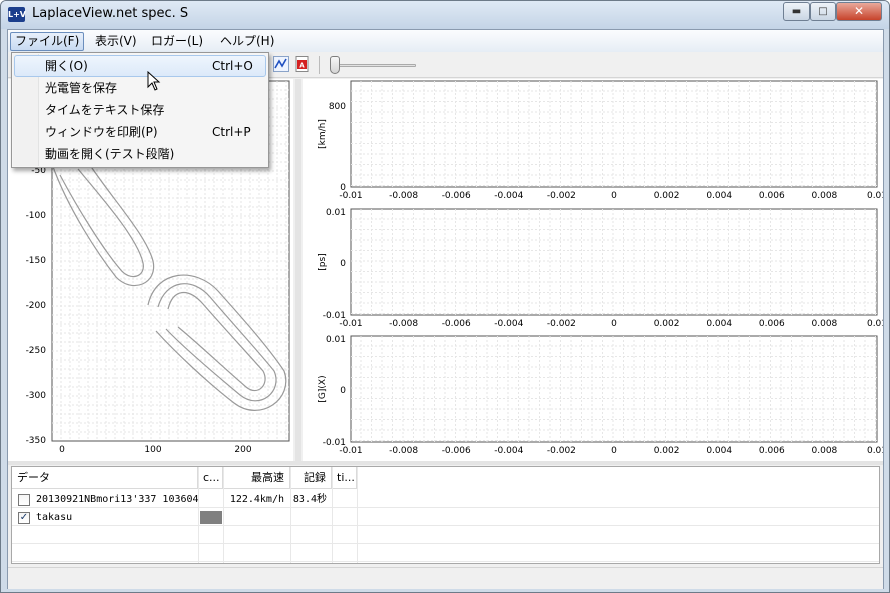 Image resolution: width=890 pixels, height=593 pixels. I want to click on menu-help: ヘルプ(H), so click(247, 41).